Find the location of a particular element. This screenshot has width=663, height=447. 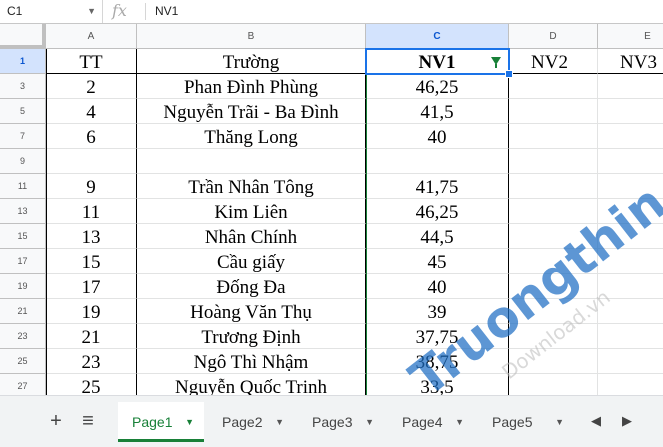

row-header-7: 7 is located at coordinates (23, 136).